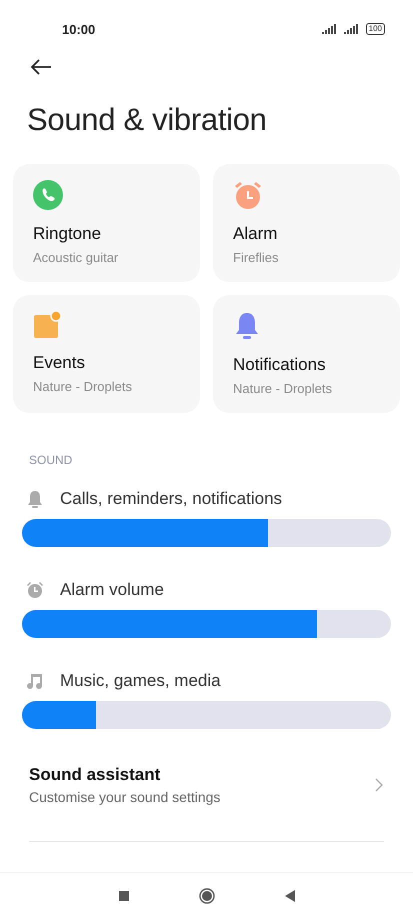  Describe the element at coordinates (51, 460) in the screenshot. I see `section-header: SOUND` at that location.